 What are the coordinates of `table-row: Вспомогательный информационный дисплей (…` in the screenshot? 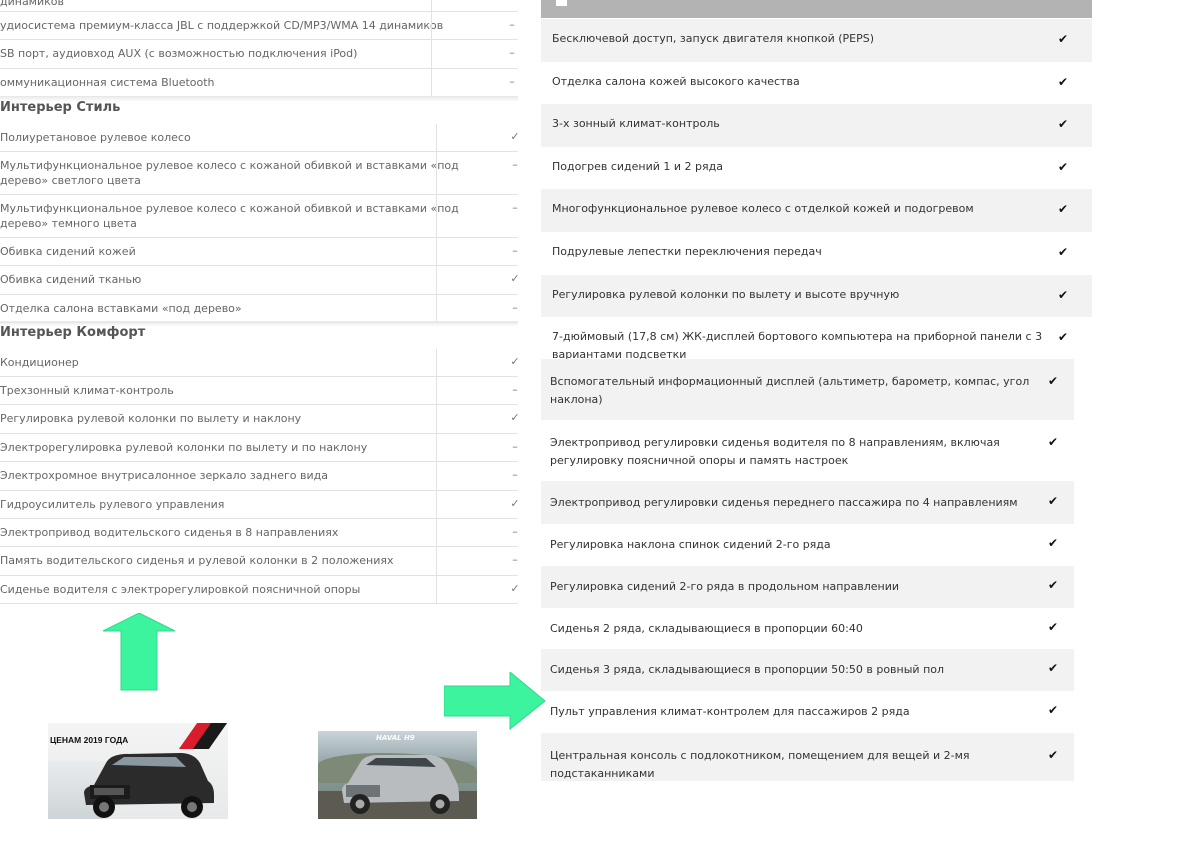 It's located at (807, 389).